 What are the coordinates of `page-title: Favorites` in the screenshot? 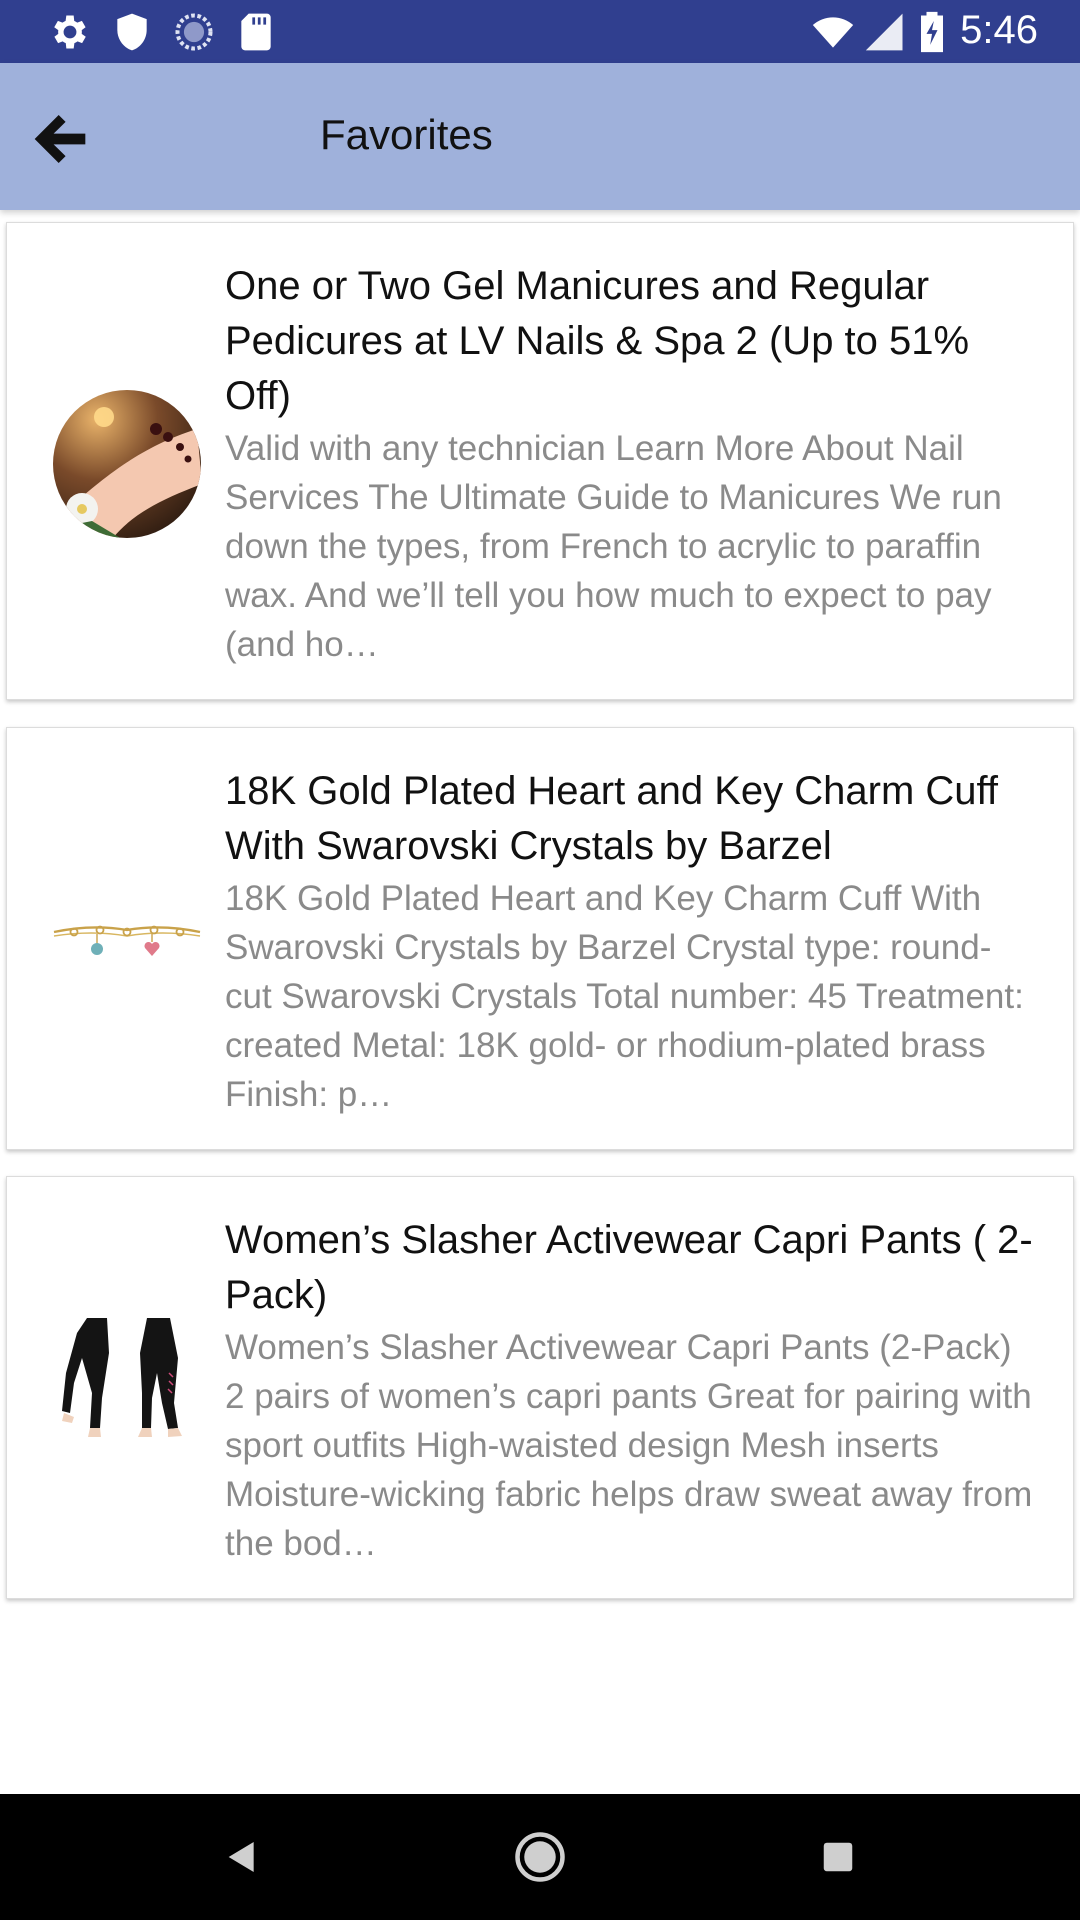 It's located at (406, 134).